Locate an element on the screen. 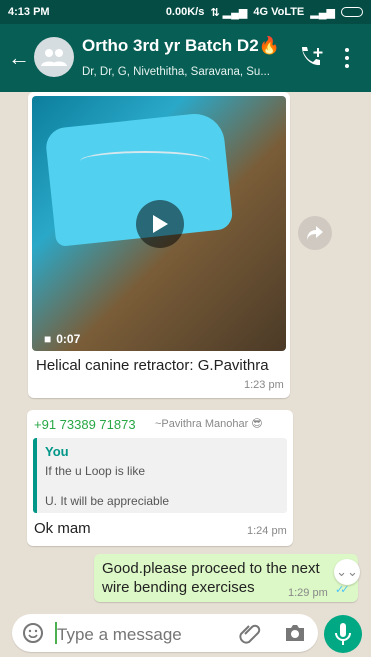 This screenshot has width=371, height=657. reply-message-time: 1:24 pm is located at coordinates (267, 531).